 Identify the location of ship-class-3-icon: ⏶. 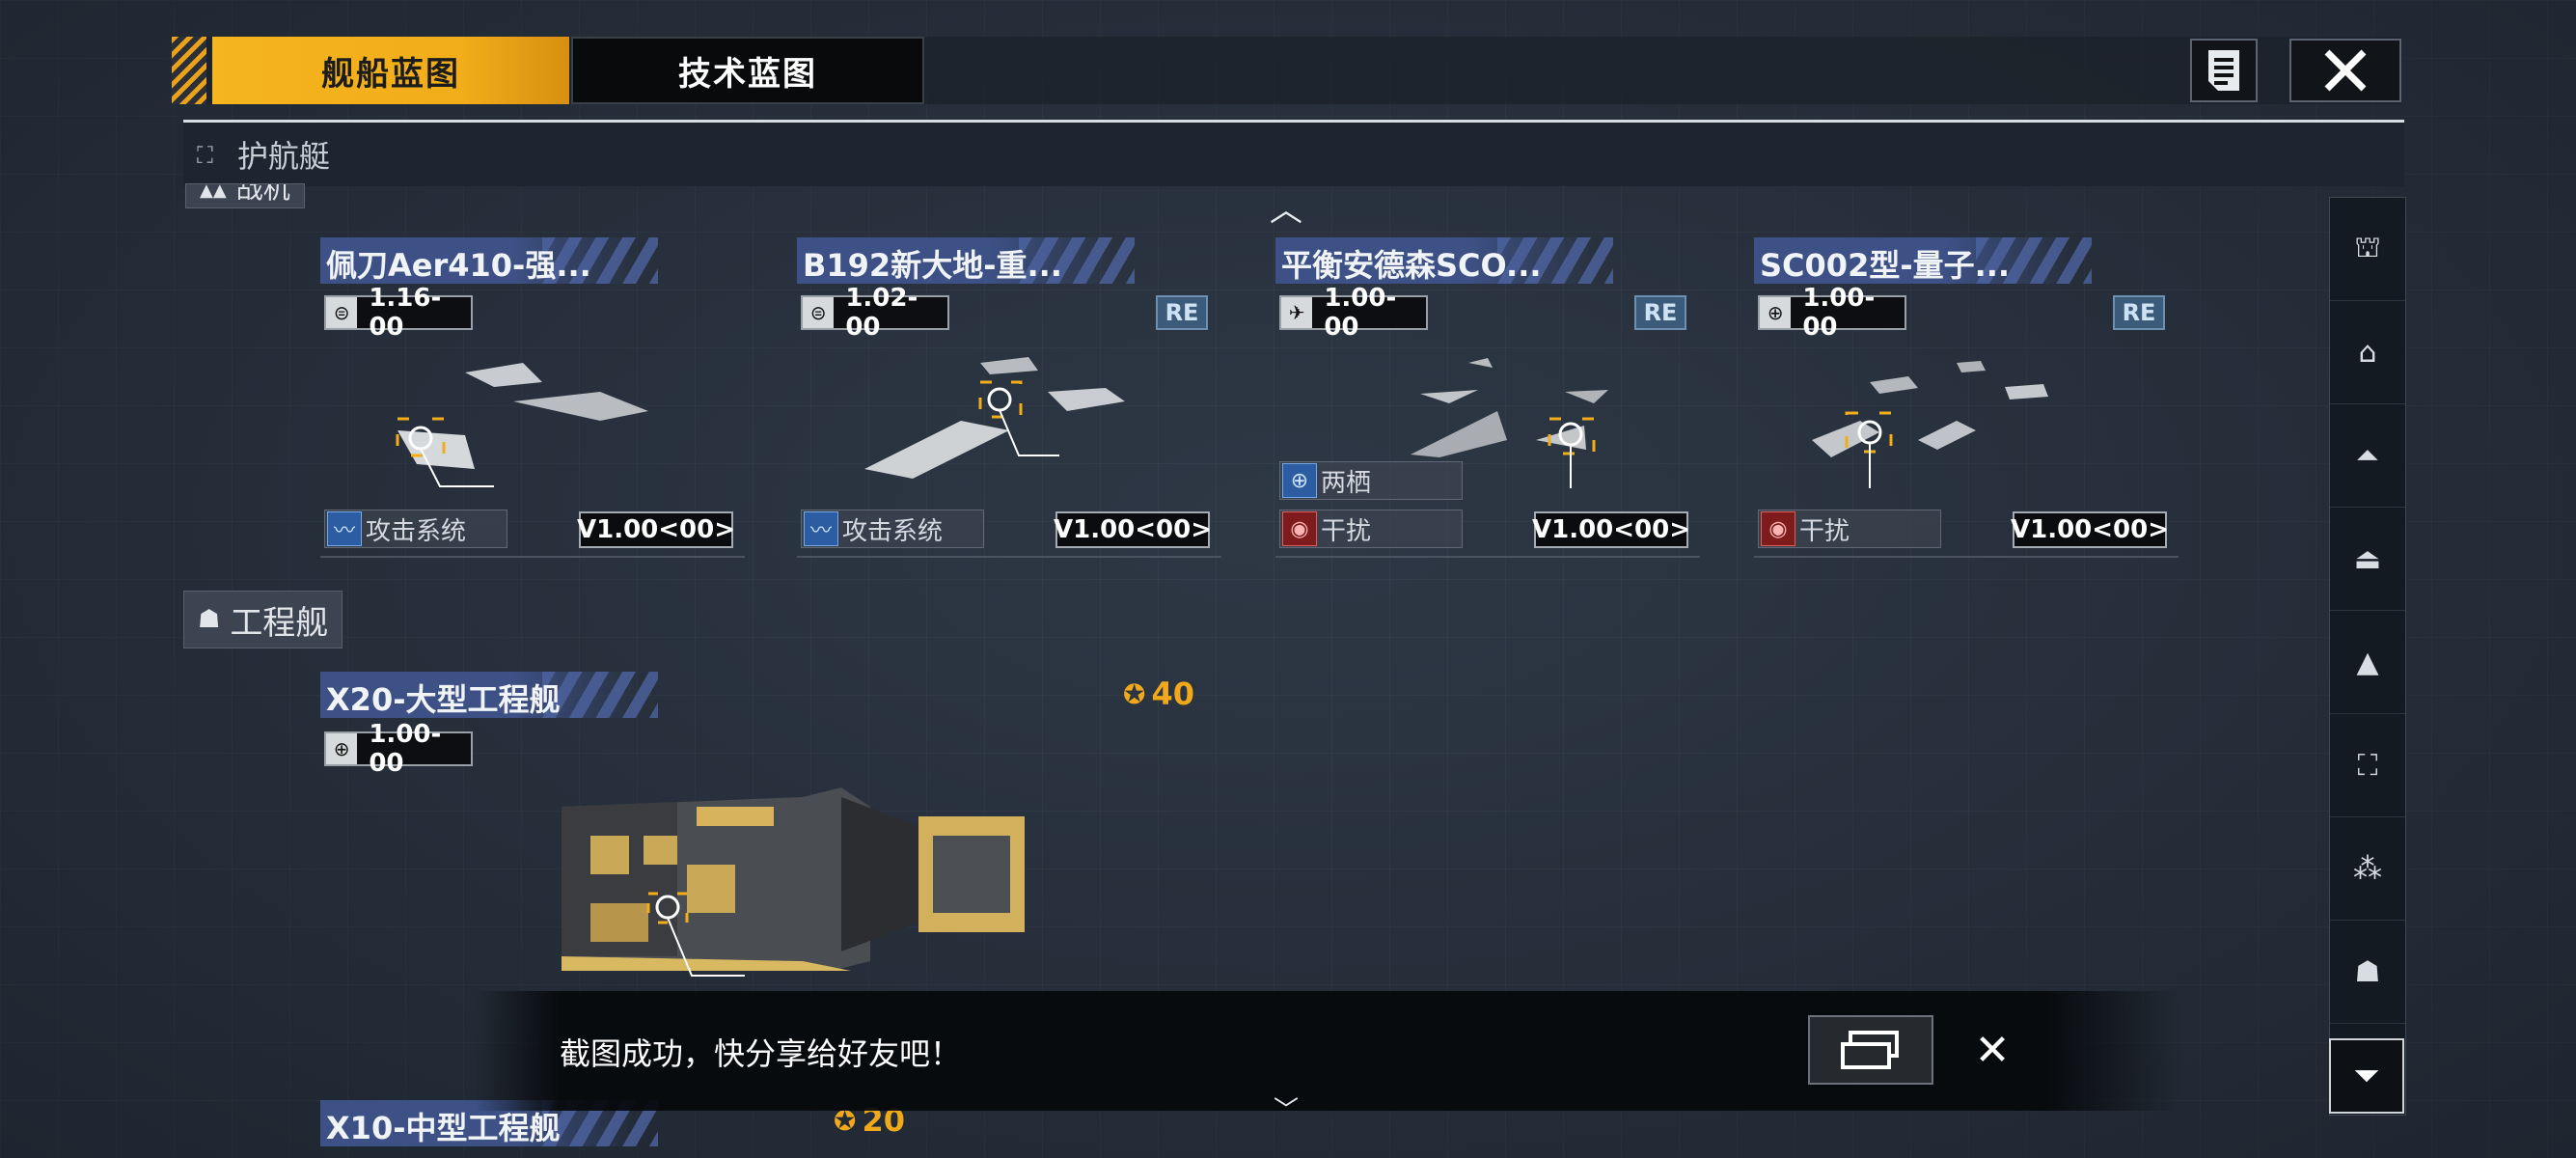
(2368, 455).